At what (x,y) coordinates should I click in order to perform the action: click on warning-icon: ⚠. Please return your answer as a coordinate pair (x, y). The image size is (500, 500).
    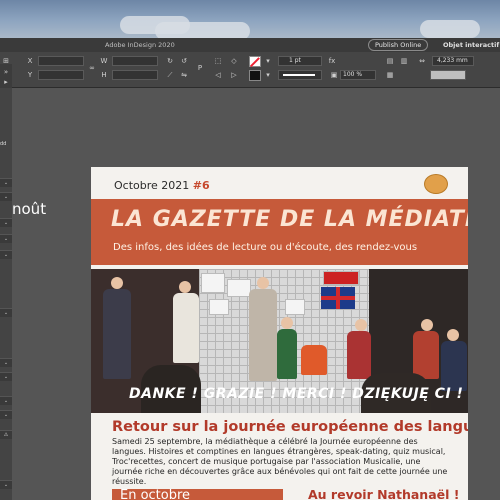
    Looking at the image, I should click on (6, 434).